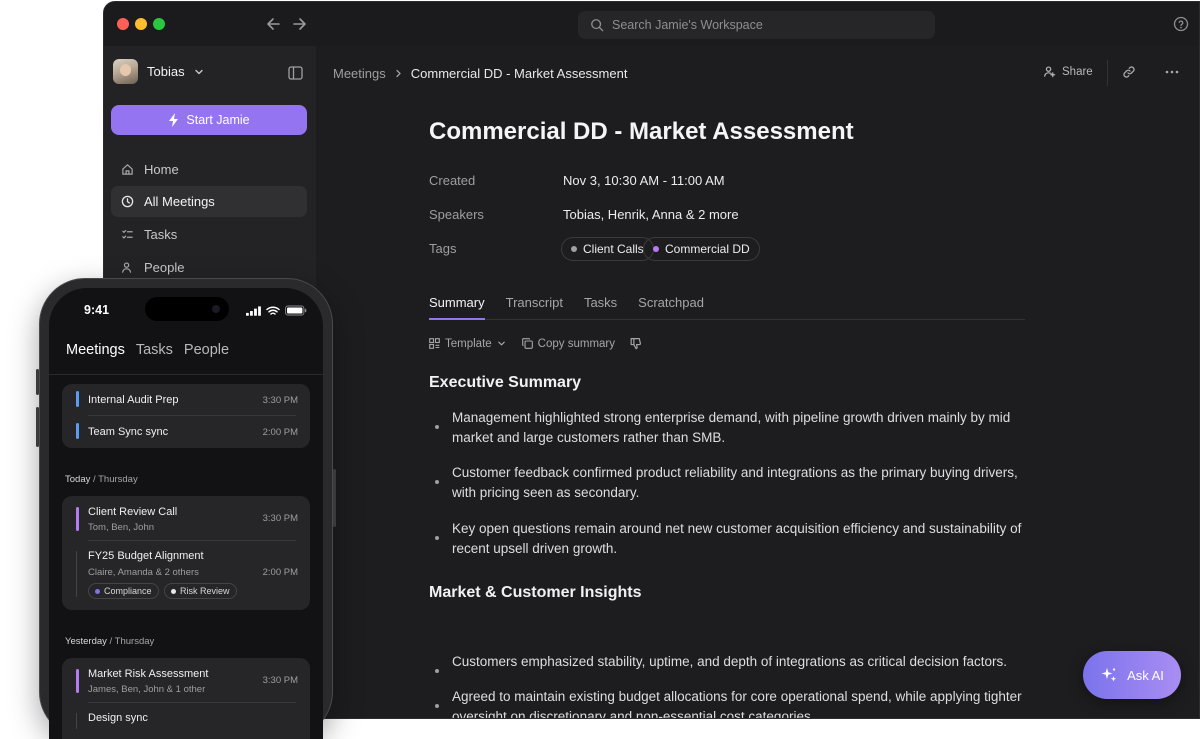 The height and width of the screenshot is (739, 1200). What do you see at coordinates (274, 24) in the screenshot?
I see `back-arrow-icon` at bounding box center [274, 24].